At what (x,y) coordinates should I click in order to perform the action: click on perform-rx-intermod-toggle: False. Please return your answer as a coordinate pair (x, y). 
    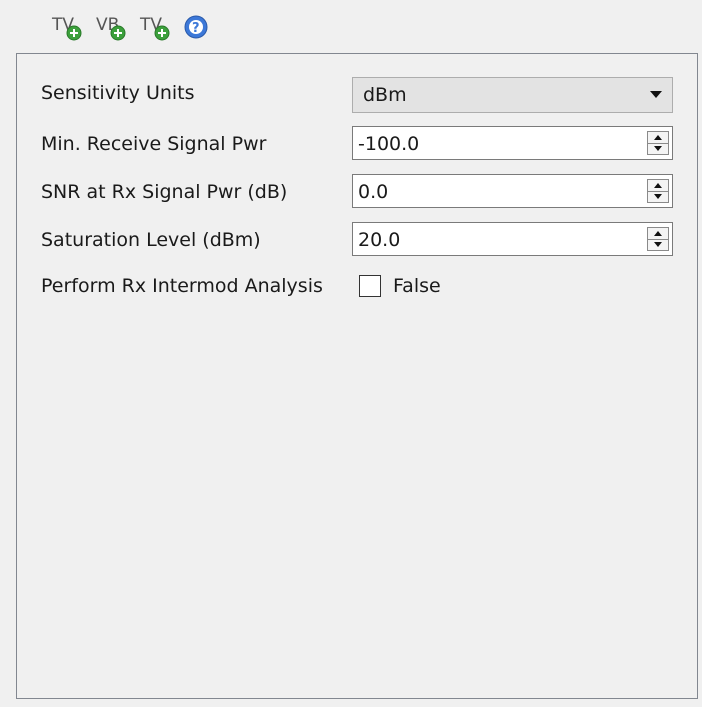
    Looking at the image, I should click on (400, 286).